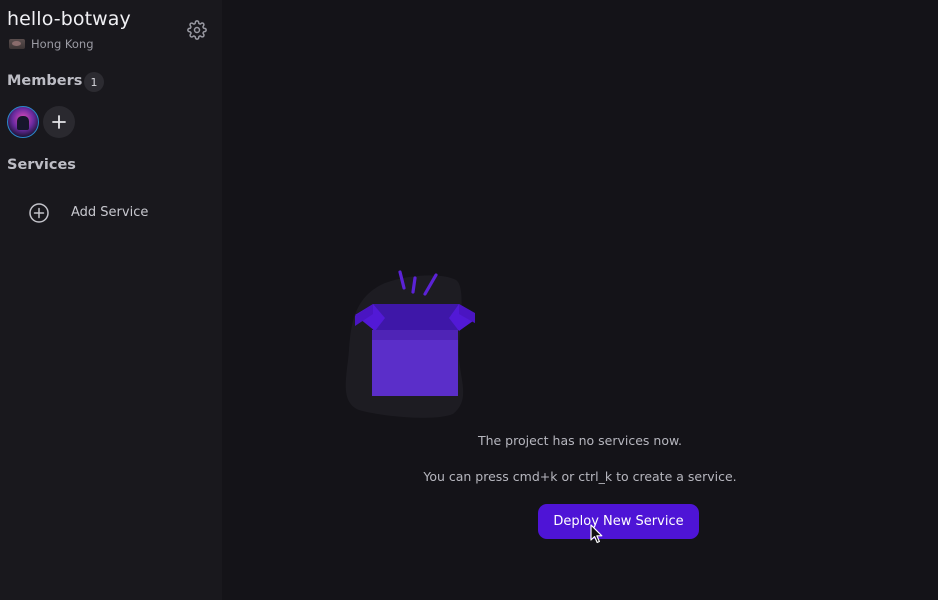 This screenshot has height=600, width=938. I want to click on member-avatar, so click(23, 122).